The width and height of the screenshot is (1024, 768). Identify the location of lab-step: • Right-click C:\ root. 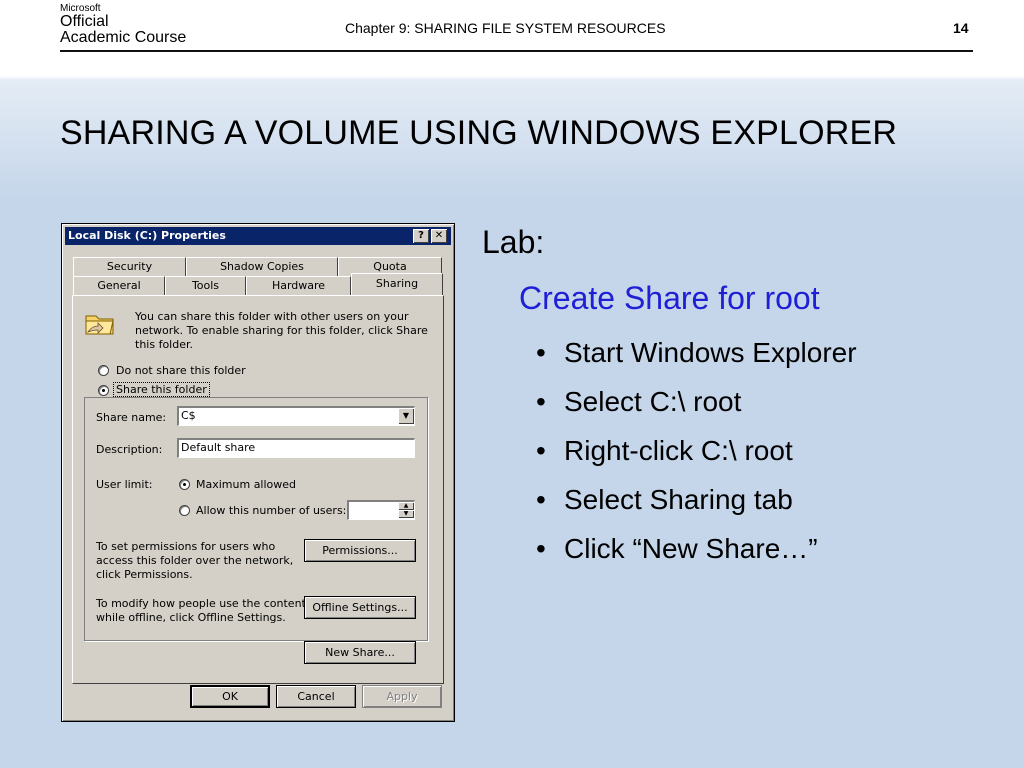
(696, 458).